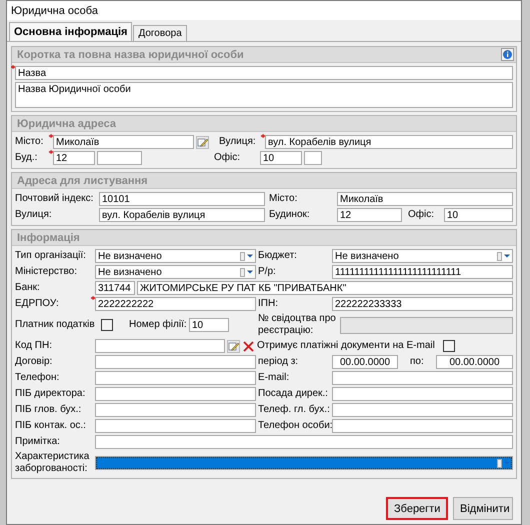 Image resolution: width=530 pixels, height=525 pixels. I want to click on field-label: Отримує платіжні документи на E-mail, so click(346, 346).